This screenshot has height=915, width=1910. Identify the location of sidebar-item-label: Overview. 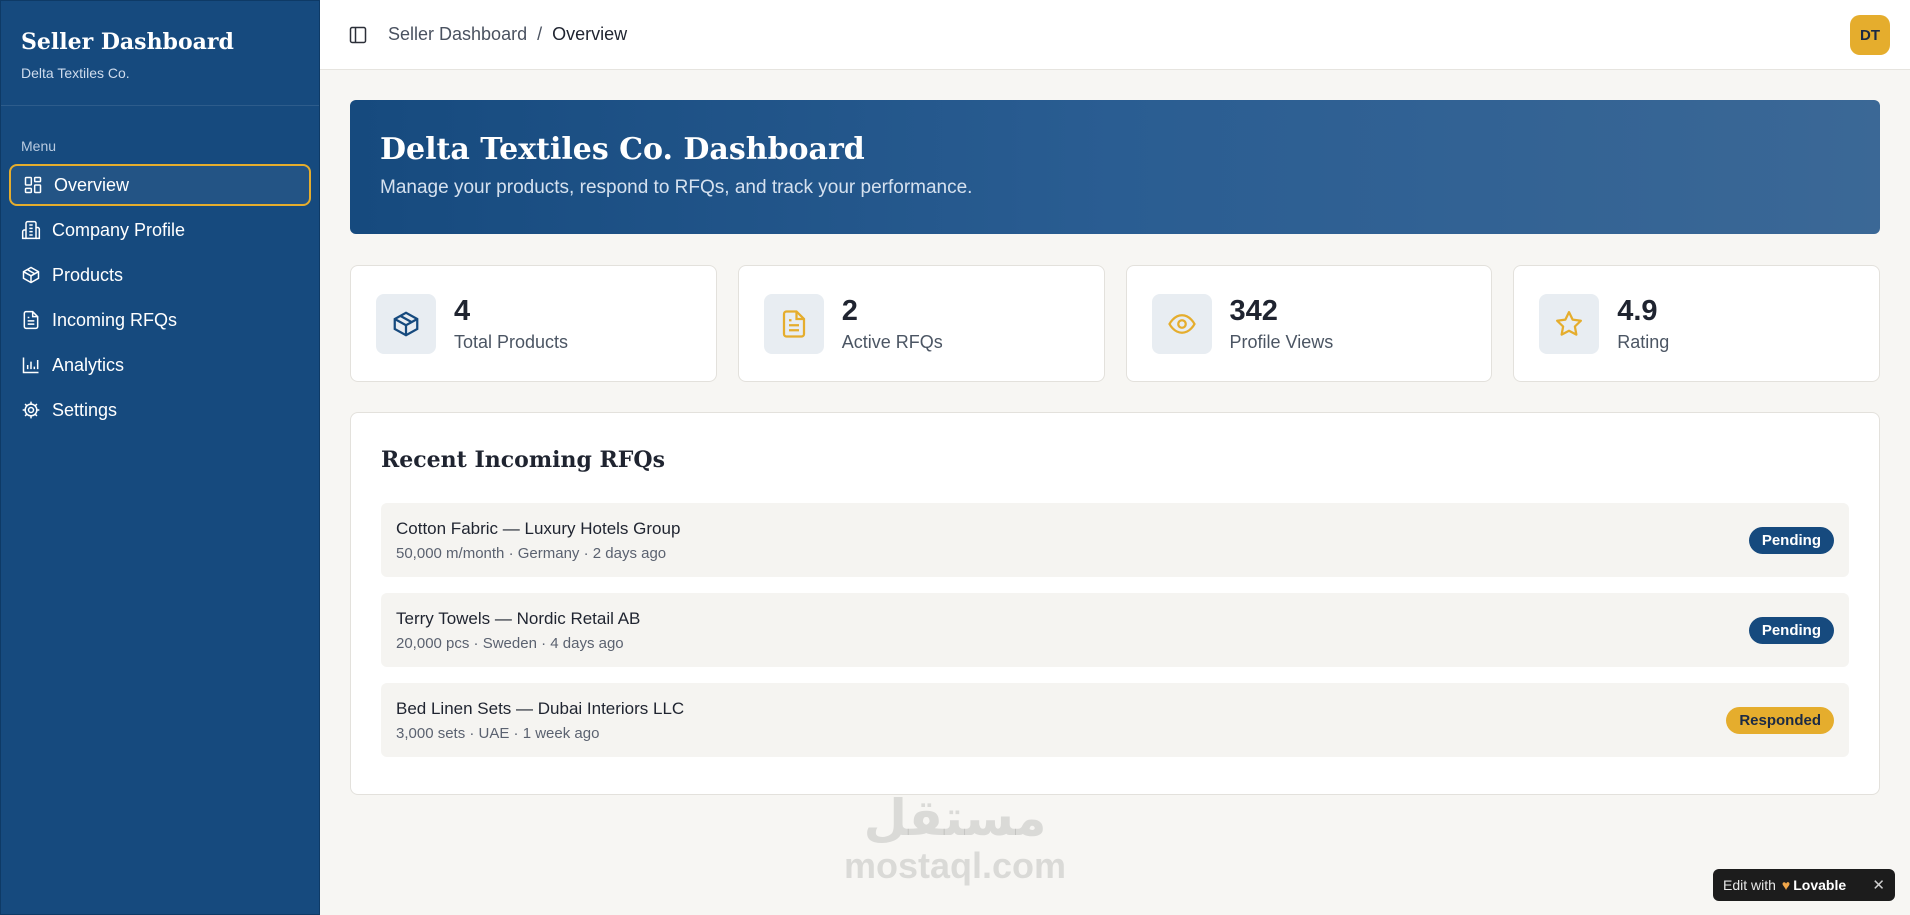
(92, 184).